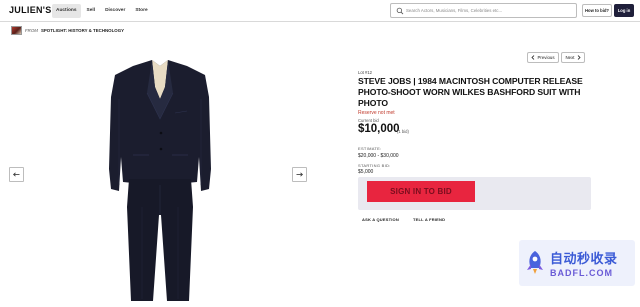 The width and height of the screenshot is (640, 307). I want to click on watermark-chinese-text: 自动秒收录, so click(584, 258).